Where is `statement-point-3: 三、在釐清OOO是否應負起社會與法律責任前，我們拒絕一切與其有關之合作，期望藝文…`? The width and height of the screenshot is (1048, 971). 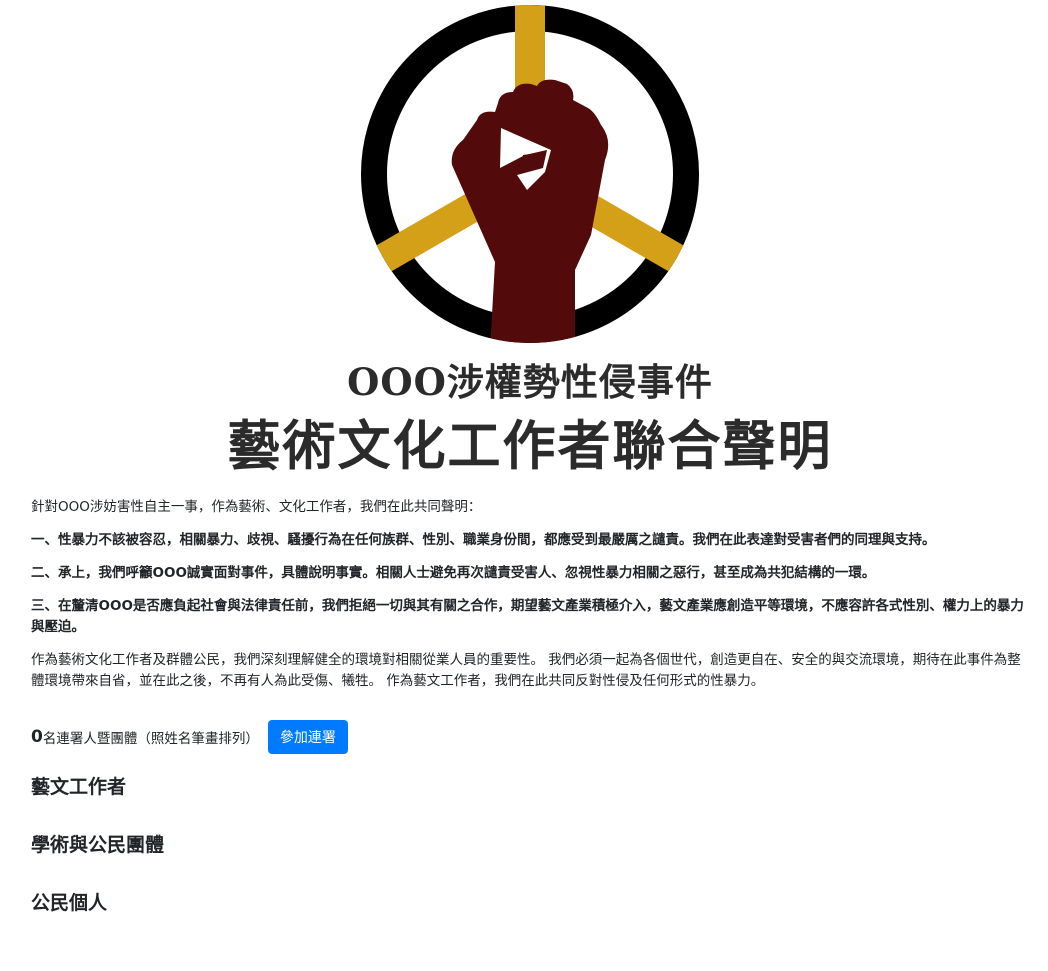 statement-point-3: 三、在釐清OOO是否應負起社會與法律責任前，我們拒絕一切與其有關之合作，期望藝文… is located at coordinates (527, 616).